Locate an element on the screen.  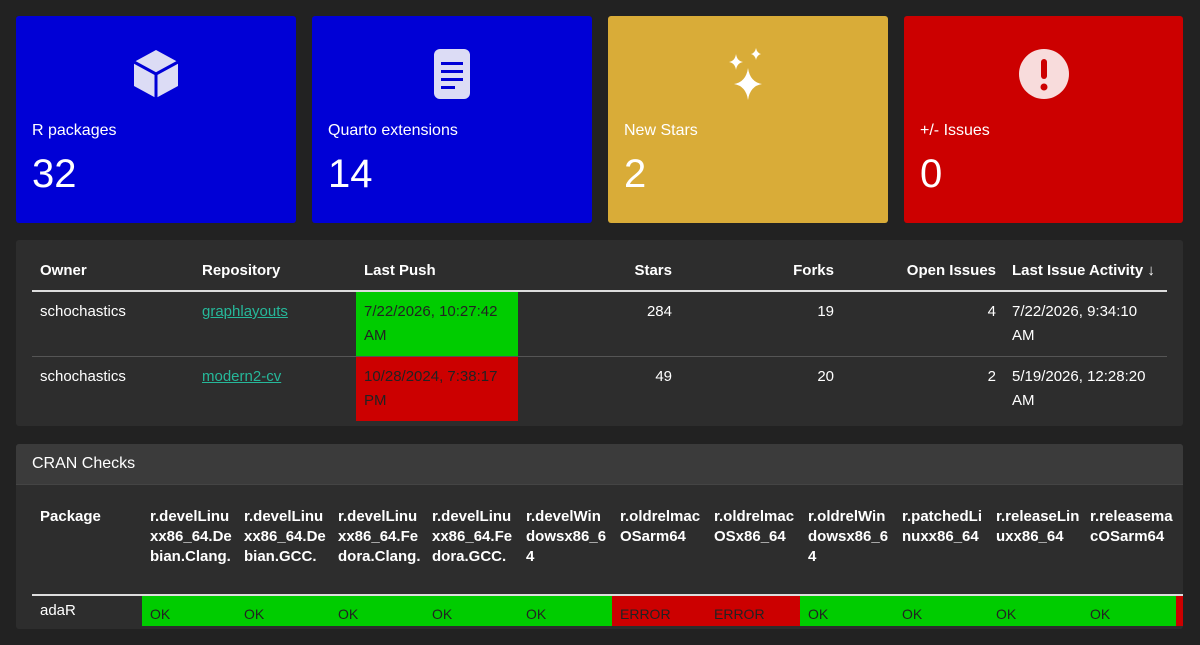
column-header-check-flavor: r.develLinuxx86_64.Debian.Clang. is located at coordinates (192, 537).